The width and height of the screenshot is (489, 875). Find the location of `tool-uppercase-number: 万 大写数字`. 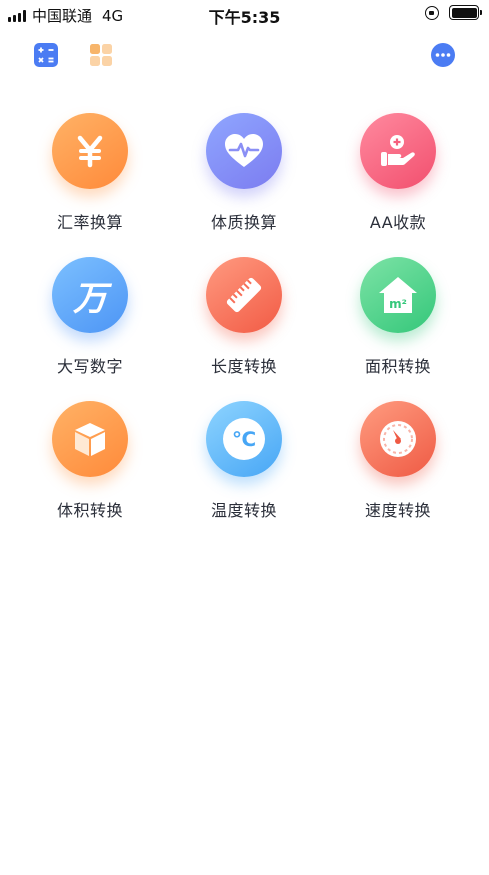

tool-uppercase-number: 万 大写数字 is located at coordinates (90, 317).